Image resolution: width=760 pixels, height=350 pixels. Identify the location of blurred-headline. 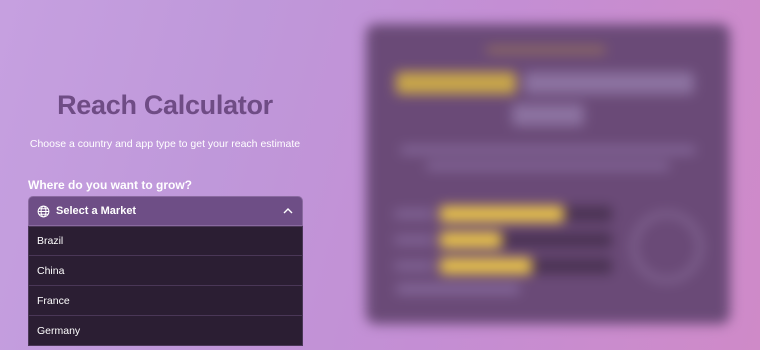
(609, 83).